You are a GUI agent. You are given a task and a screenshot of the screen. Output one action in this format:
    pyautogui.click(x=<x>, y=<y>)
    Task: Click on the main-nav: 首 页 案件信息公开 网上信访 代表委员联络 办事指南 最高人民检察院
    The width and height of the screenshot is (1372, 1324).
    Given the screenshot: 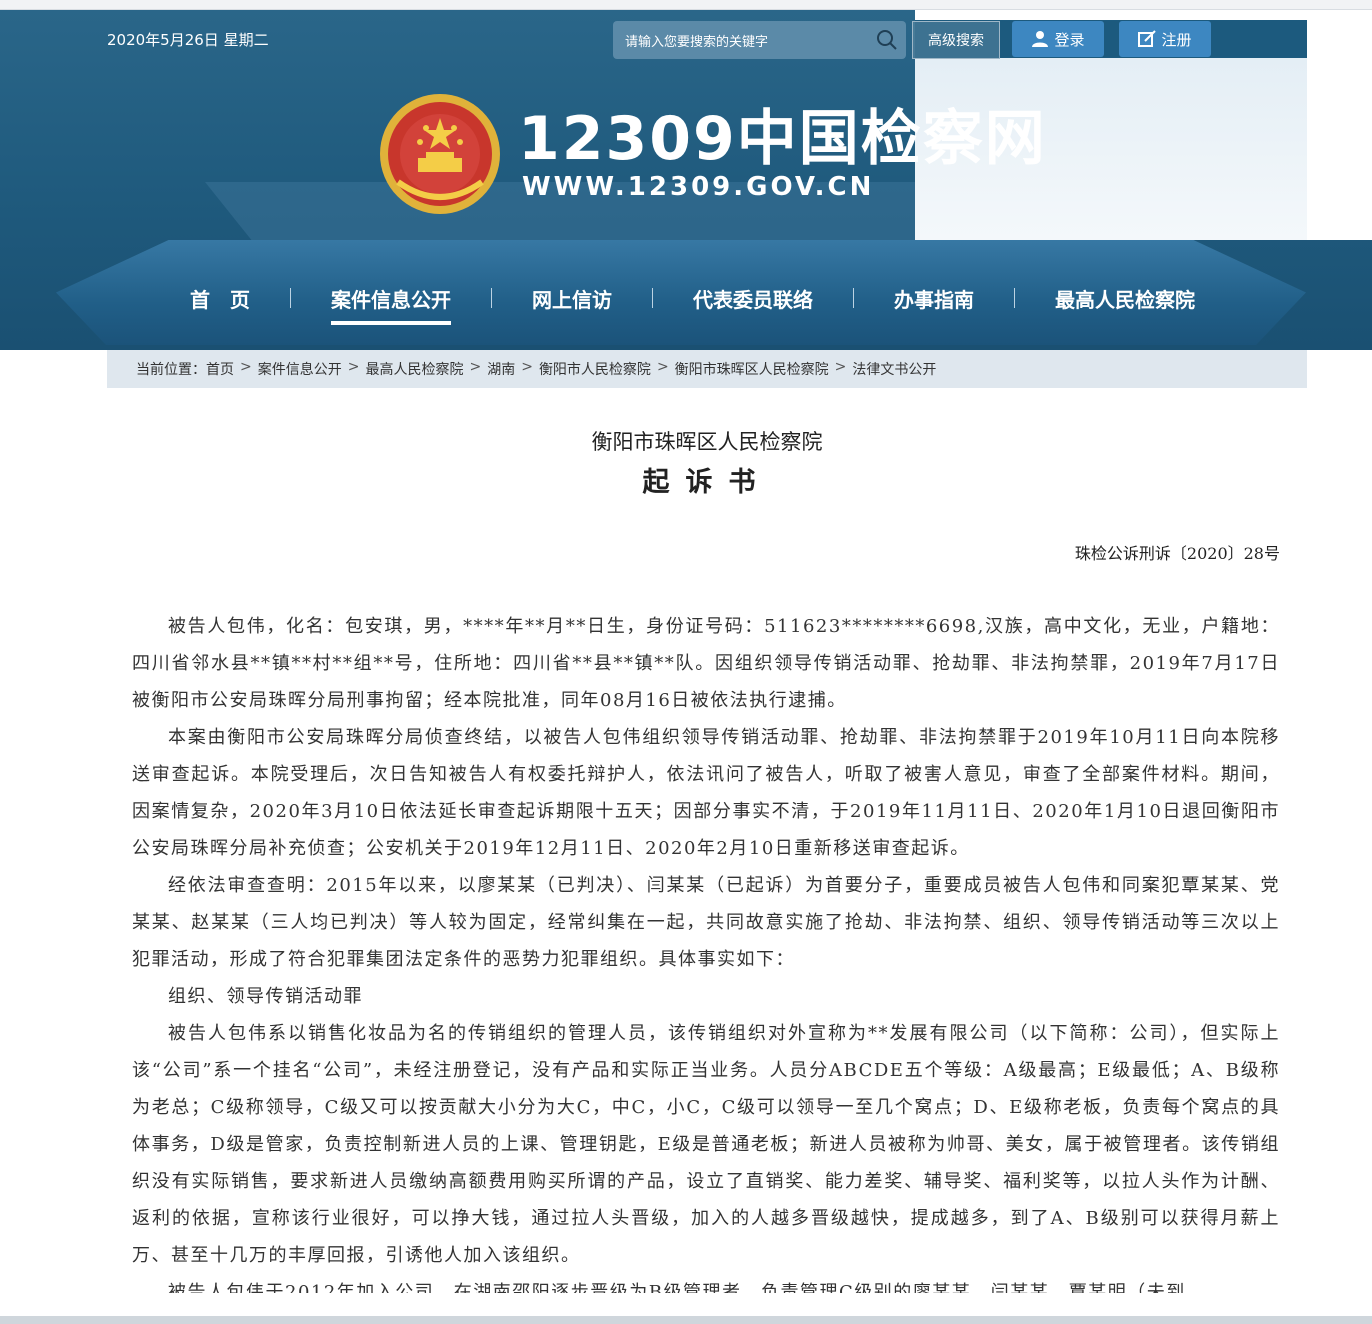 What is the action you would take?
    pyautogui.click(x=692, y=301)
    